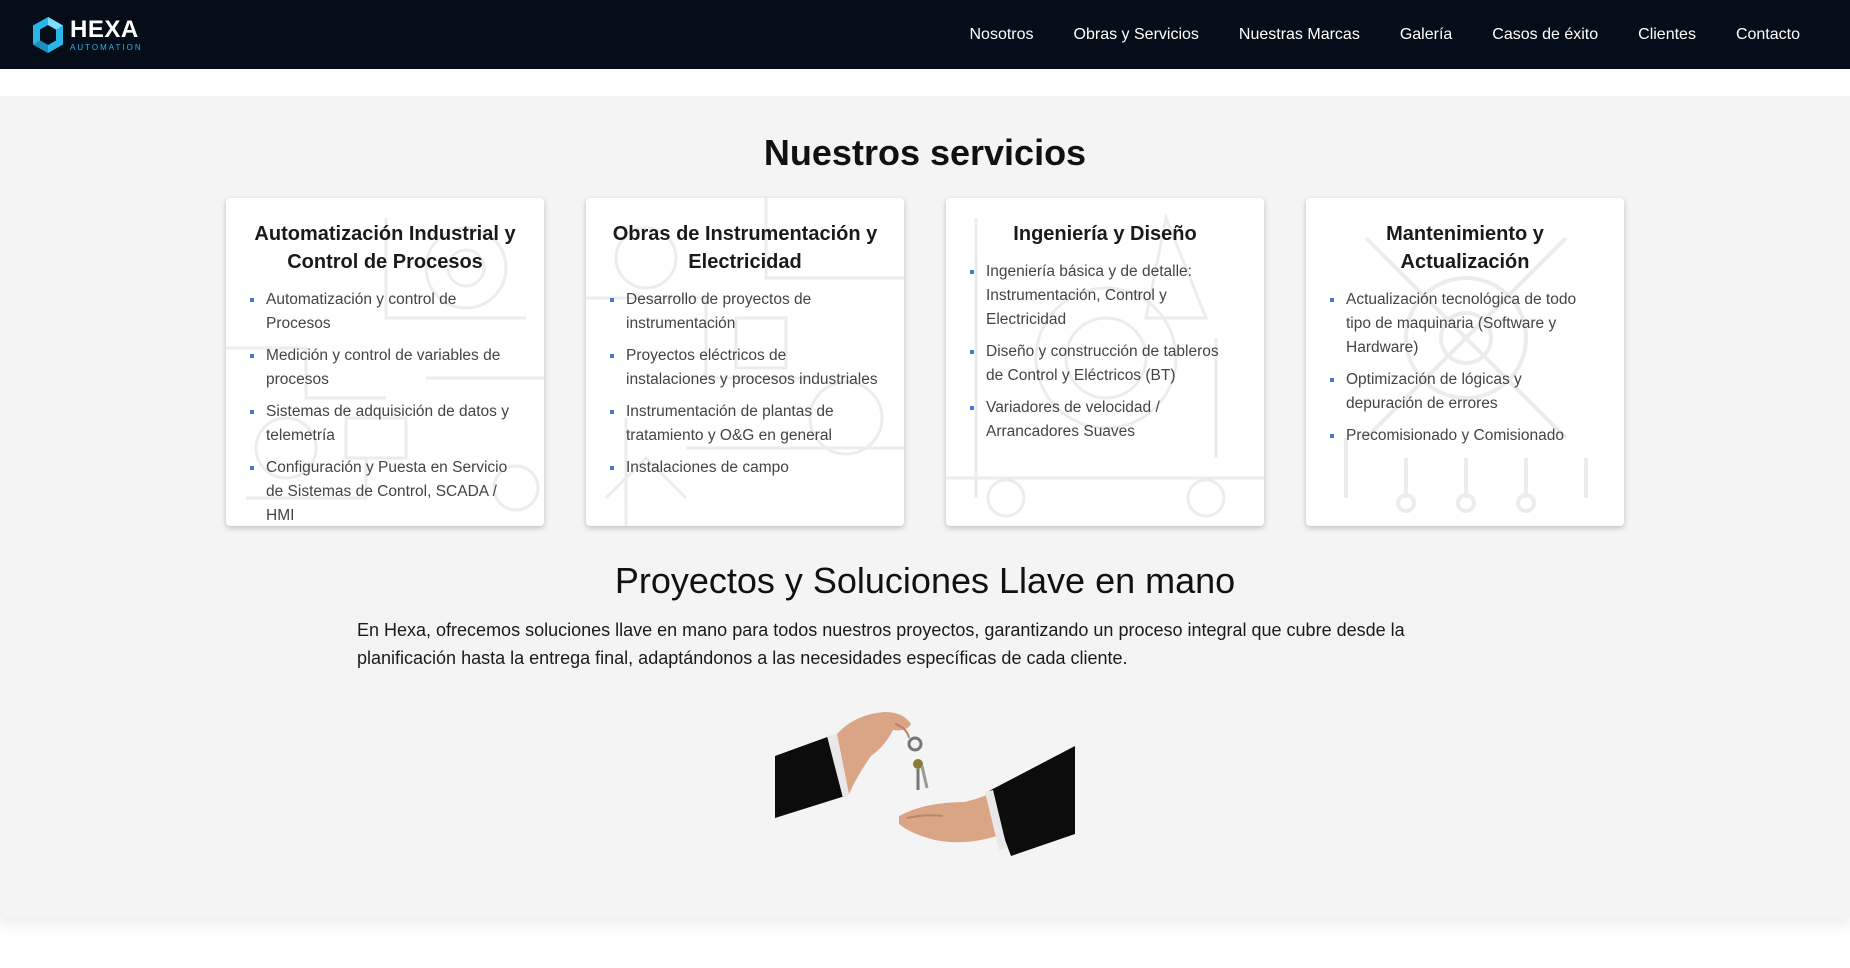  What do you see at coordinates (1136, 35) in the screenshot?
I see `nav-item-obras-y-servicios: Obras y Servicios` at bounding box center [1136, 35].